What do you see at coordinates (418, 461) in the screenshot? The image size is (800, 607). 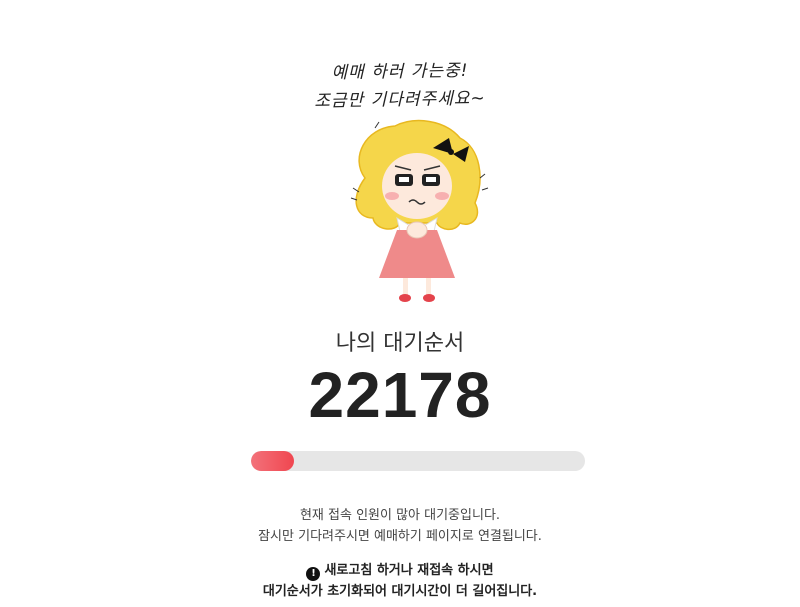 I see `progress-bar` at bounding box center [418, 461].